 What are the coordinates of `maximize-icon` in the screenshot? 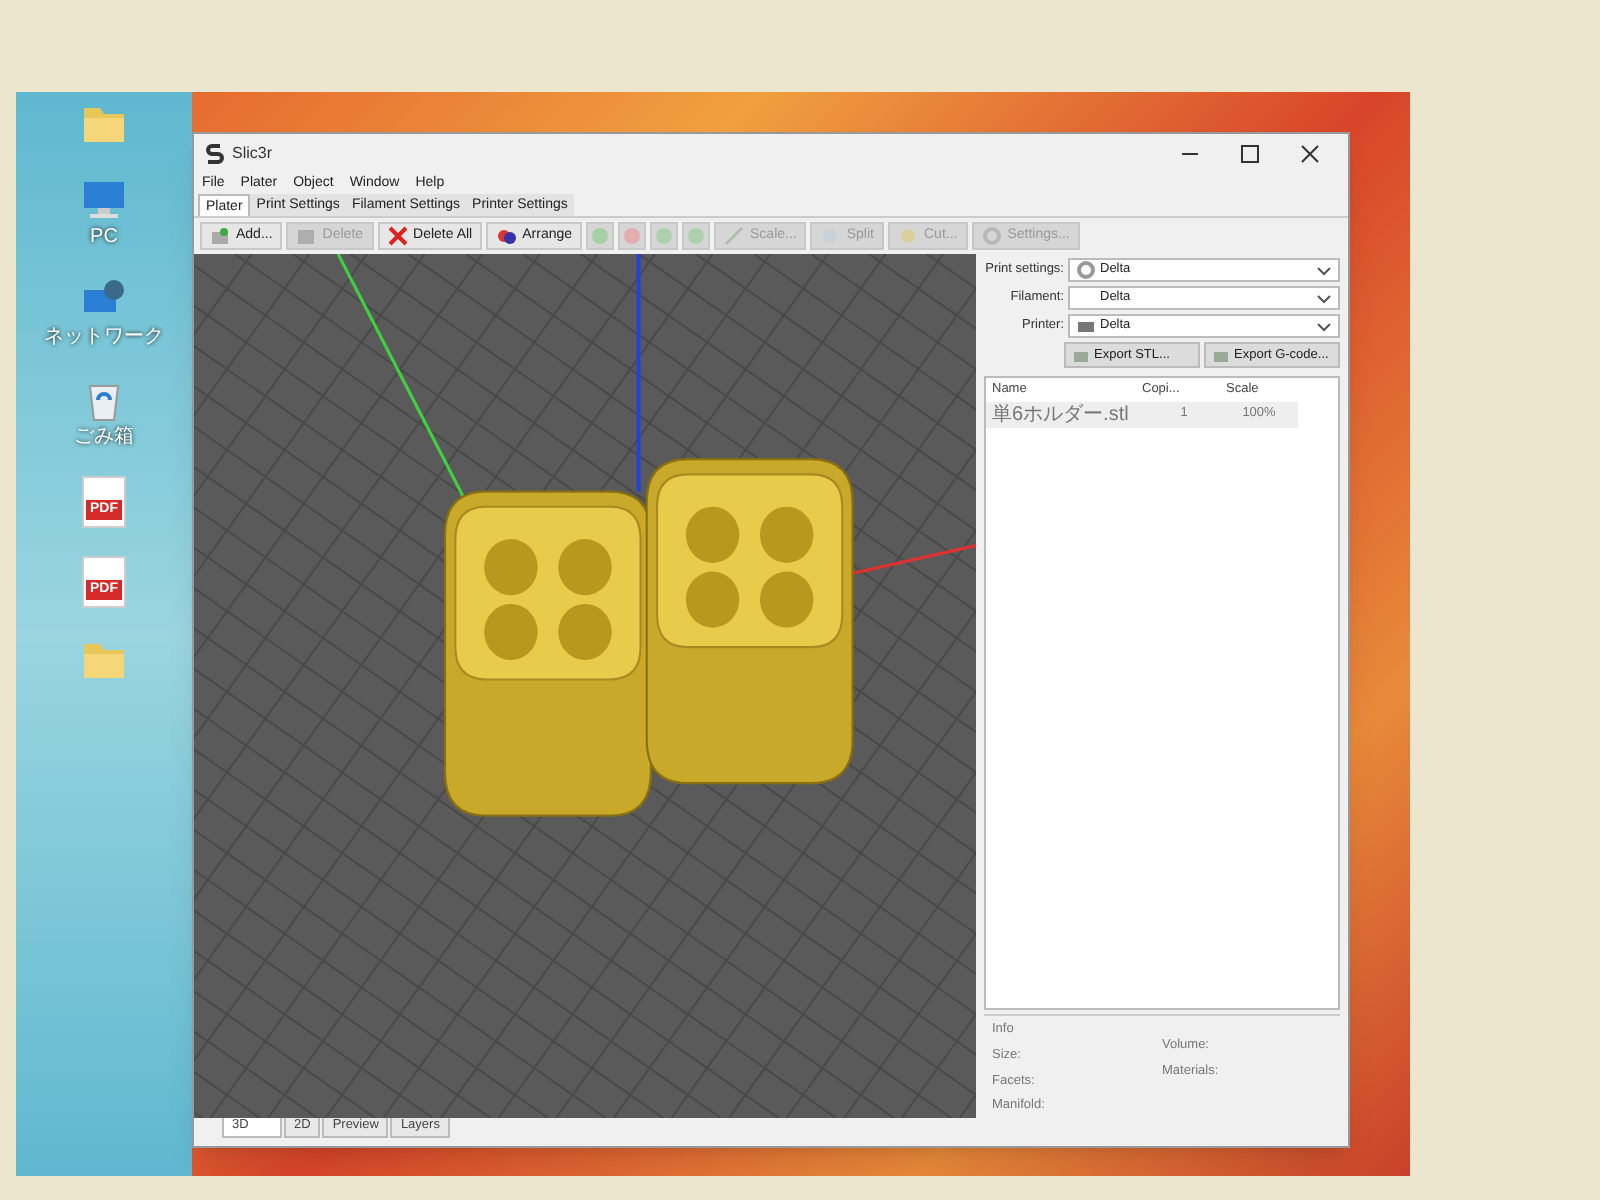 It's located at (1250, 154).